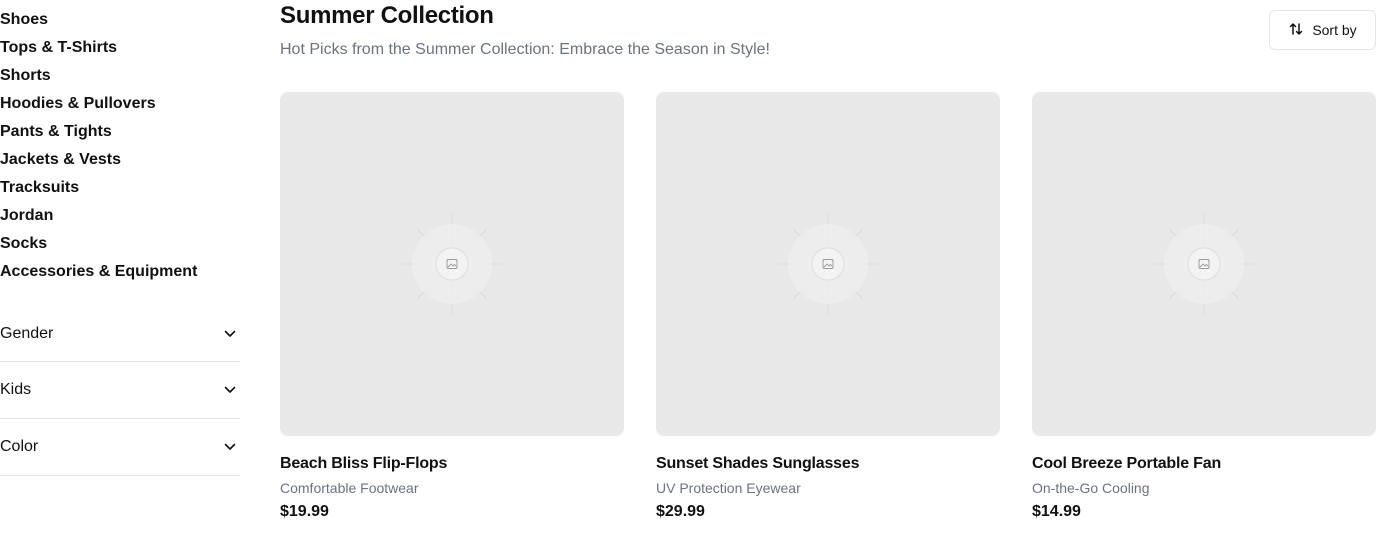 This screenshot has height=540, width=1376. What do you see at coordinates (120, 106) in the screenshot?
I see `category-item-hoodies: Hoodies & Pullovers` at bounding box center [120, 106].